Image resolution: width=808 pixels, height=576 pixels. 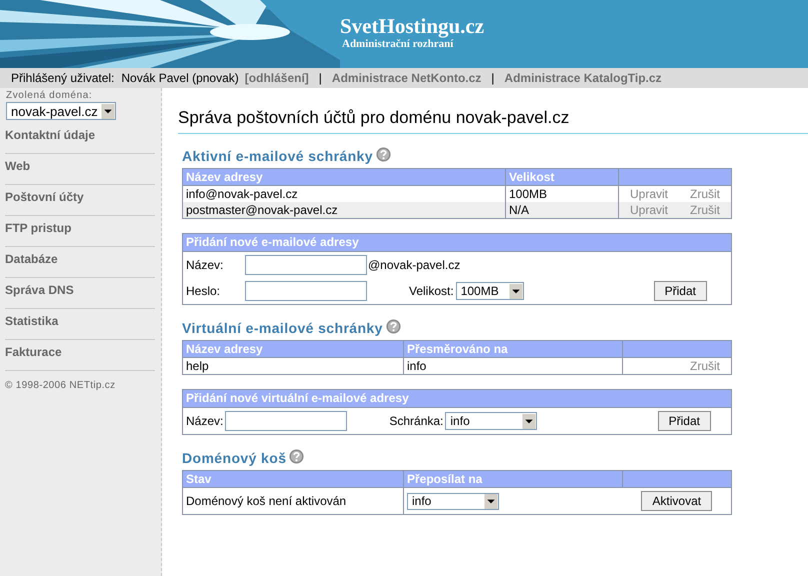 What do you see at coordinates (80, 231) in the screenshot?
I see `nav-item: FTP pristup` at bounding box center [80, 231].